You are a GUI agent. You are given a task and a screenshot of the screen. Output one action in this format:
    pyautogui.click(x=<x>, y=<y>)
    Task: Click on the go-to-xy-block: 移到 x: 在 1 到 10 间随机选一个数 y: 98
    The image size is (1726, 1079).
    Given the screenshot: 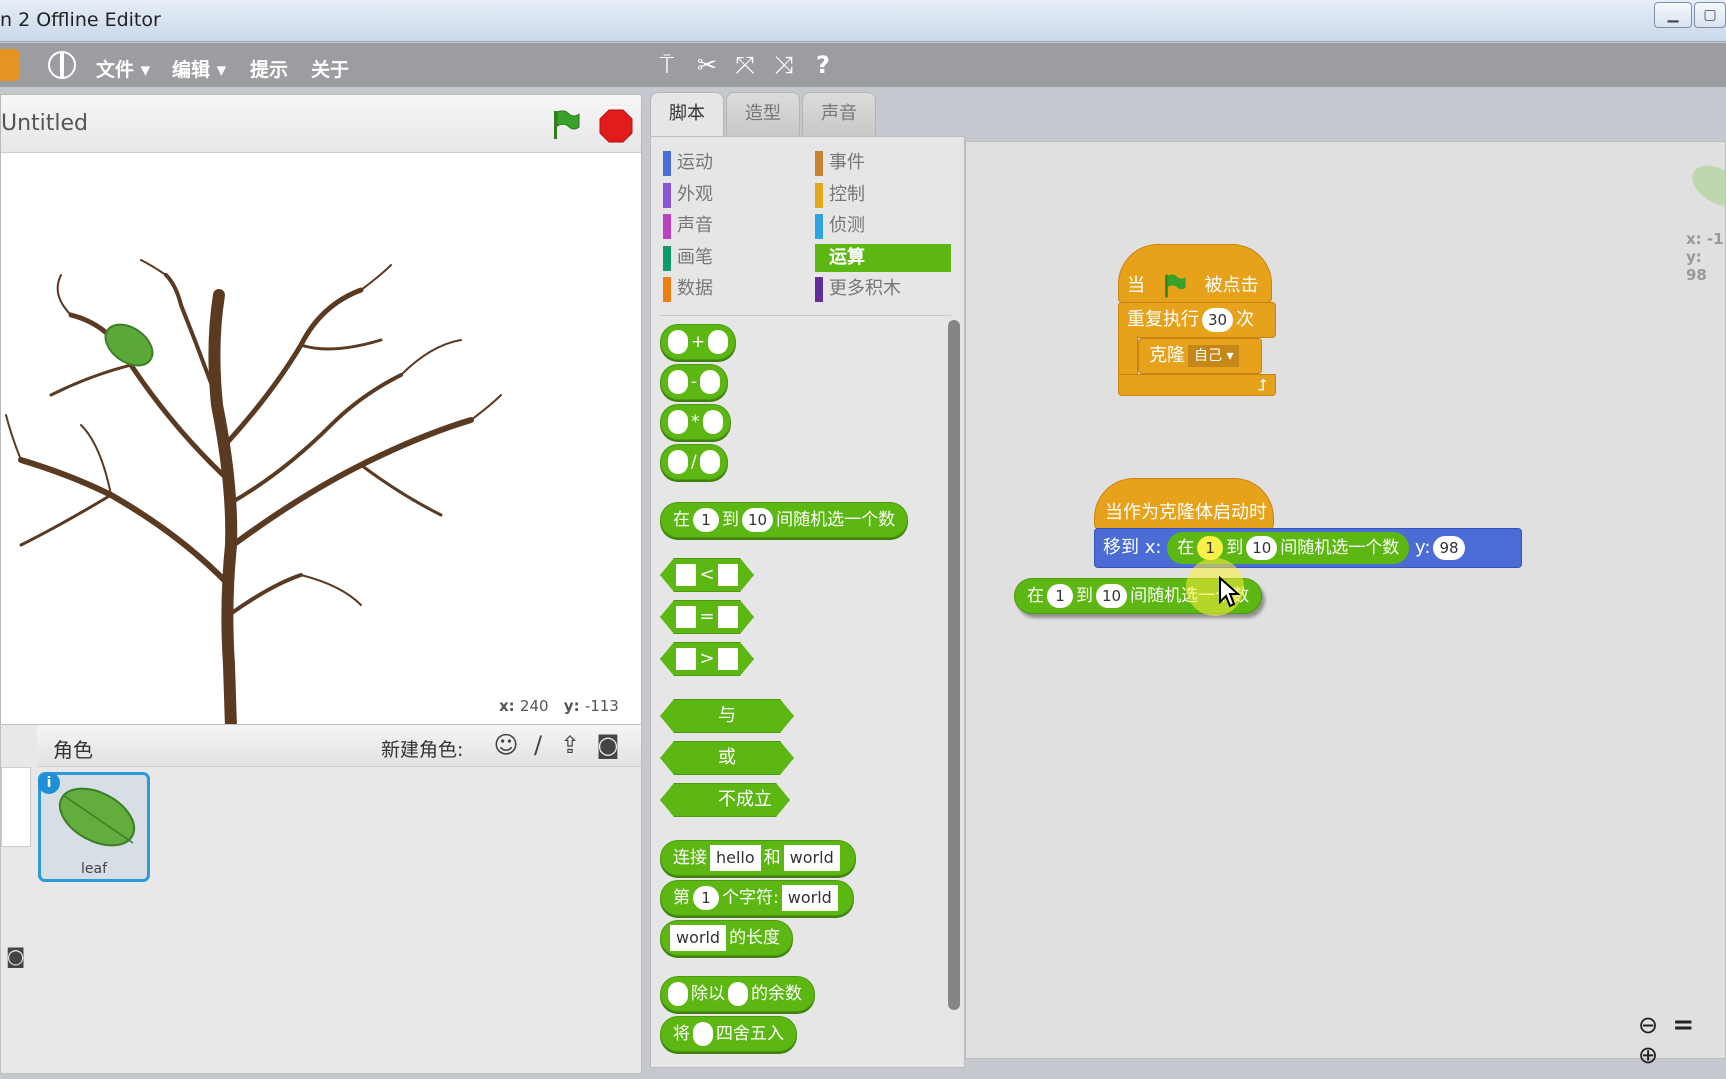 What is the action you would take?
    pyautogui.click(x=1308, y=548)
    